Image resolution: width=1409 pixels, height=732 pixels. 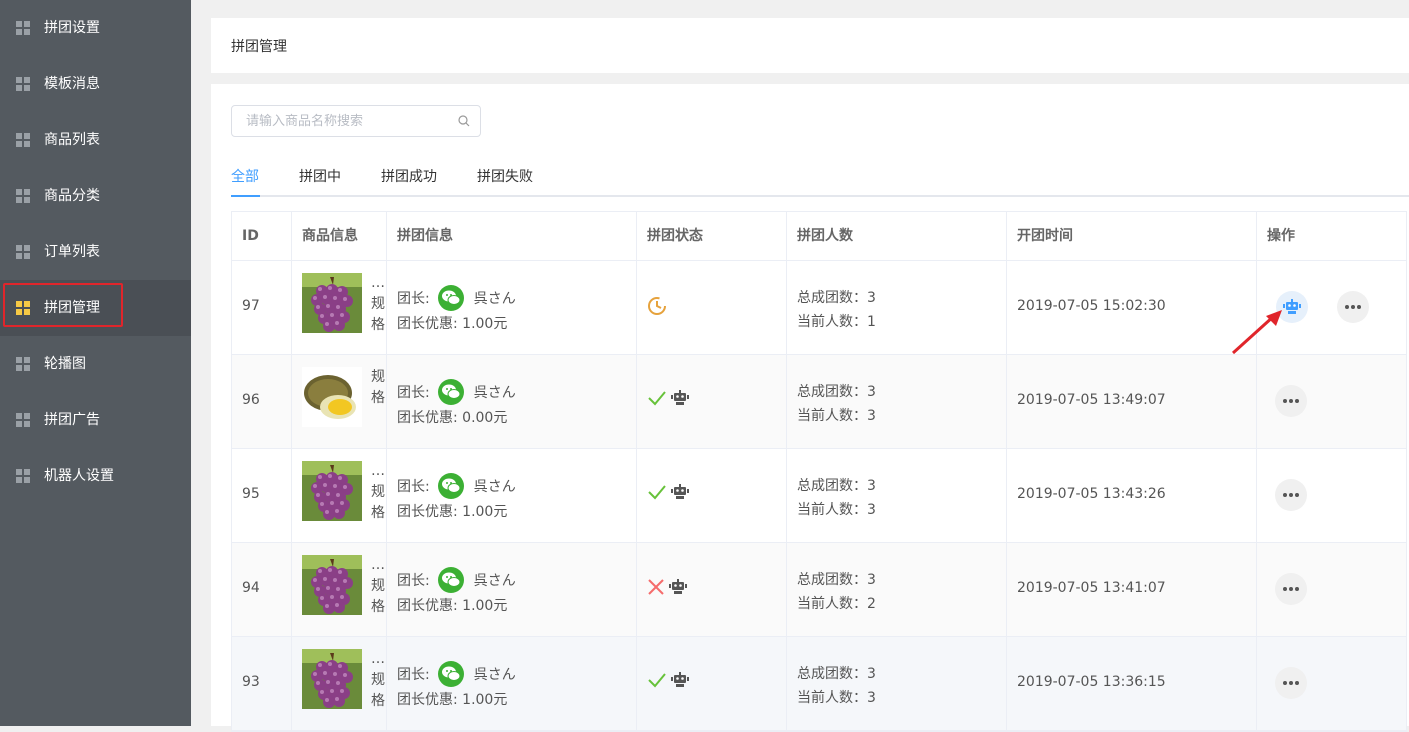 What do you see at coordinates (95, 196) in the screenshot?
I see `sidebar-item-3: 商品分类` at bounding box center [95, 196].